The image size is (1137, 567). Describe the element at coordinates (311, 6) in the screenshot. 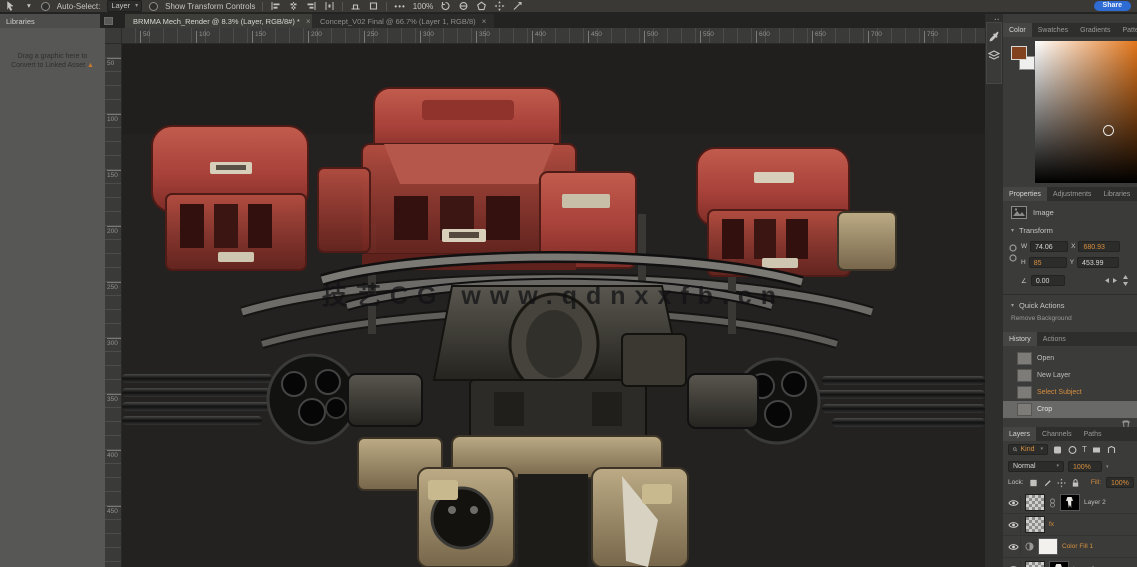

I see `align-right-icon` at that location.